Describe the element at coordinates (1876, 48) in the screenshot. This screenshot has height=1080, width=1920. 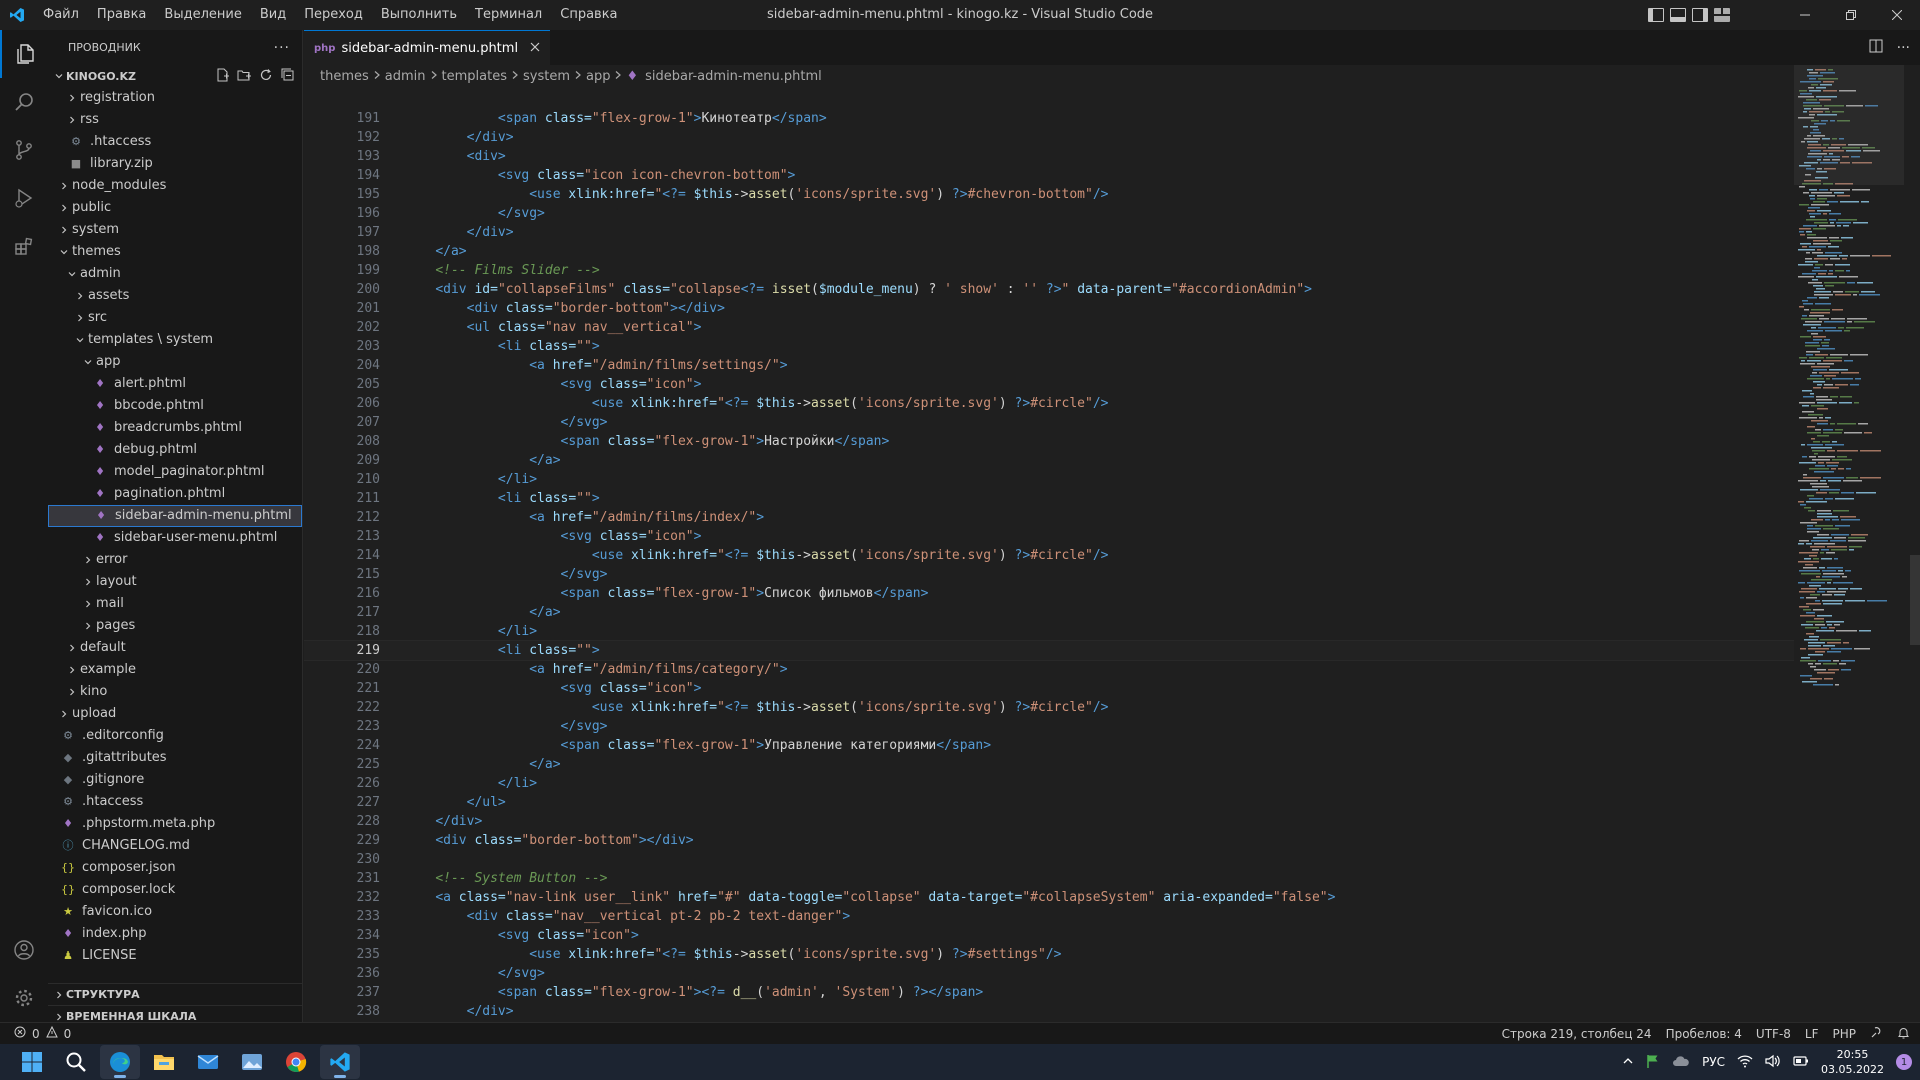
I see `split-editor-icon` at that location.